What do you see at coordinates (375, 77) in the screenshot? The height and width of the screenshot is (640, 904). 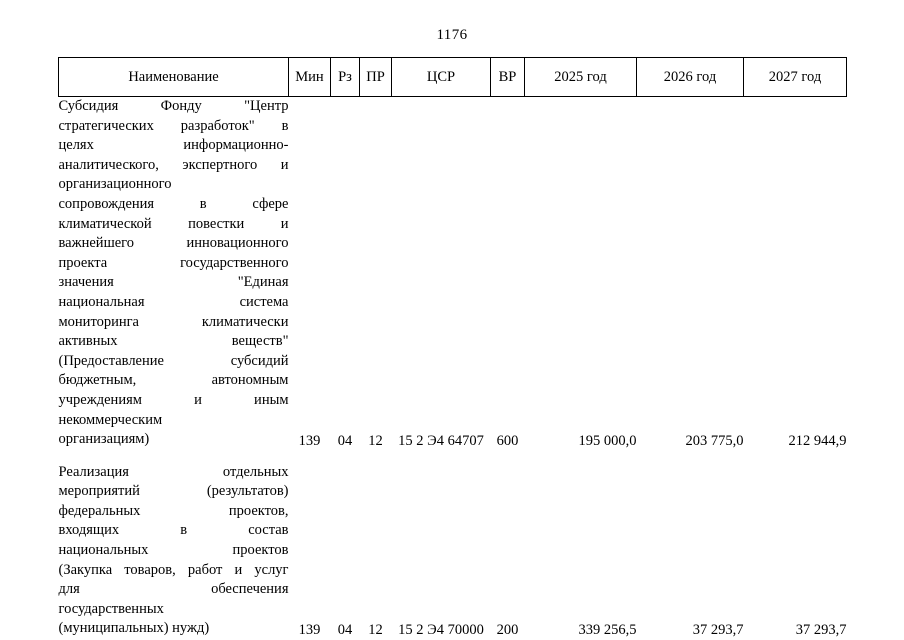 I see `column-header-pr: ПР` at bounding box center [375, 77].